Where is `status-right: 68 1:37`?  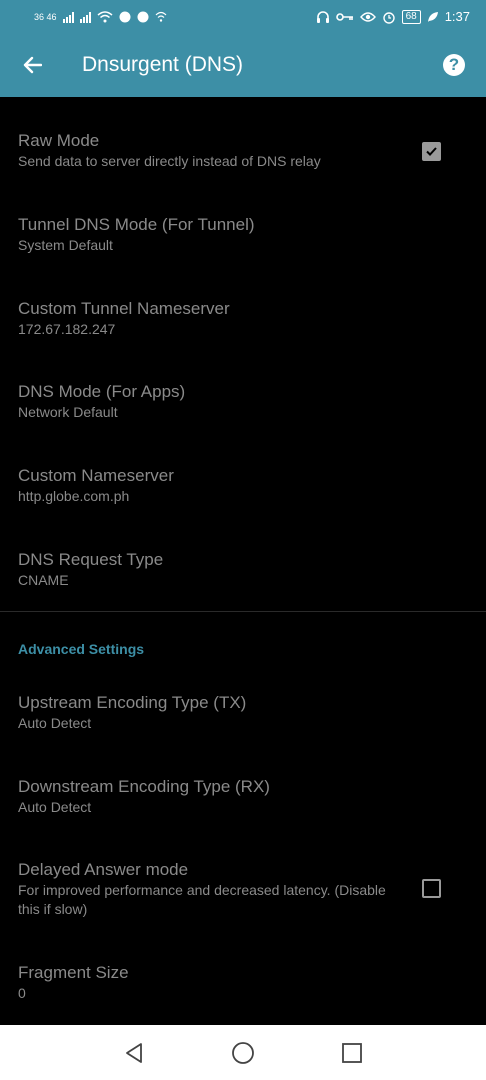 status-right: 68 1:37 is located at coordinates (393, 16).